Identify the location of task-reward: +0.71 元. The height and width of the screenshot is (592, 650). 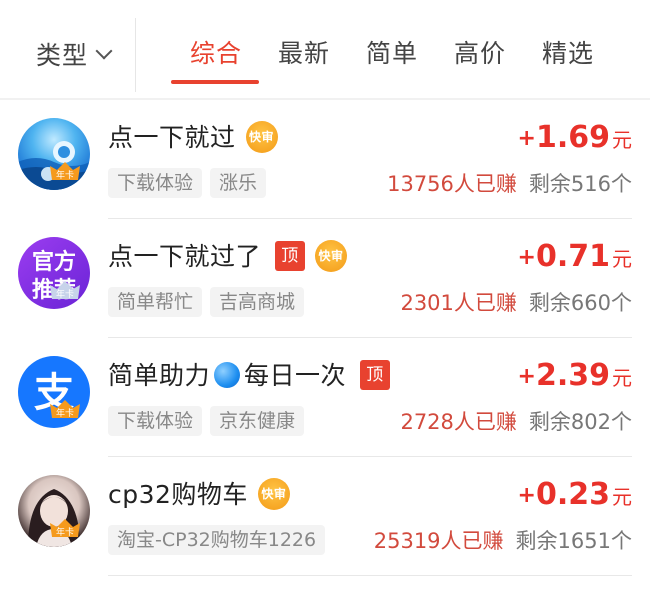
(575, 259).